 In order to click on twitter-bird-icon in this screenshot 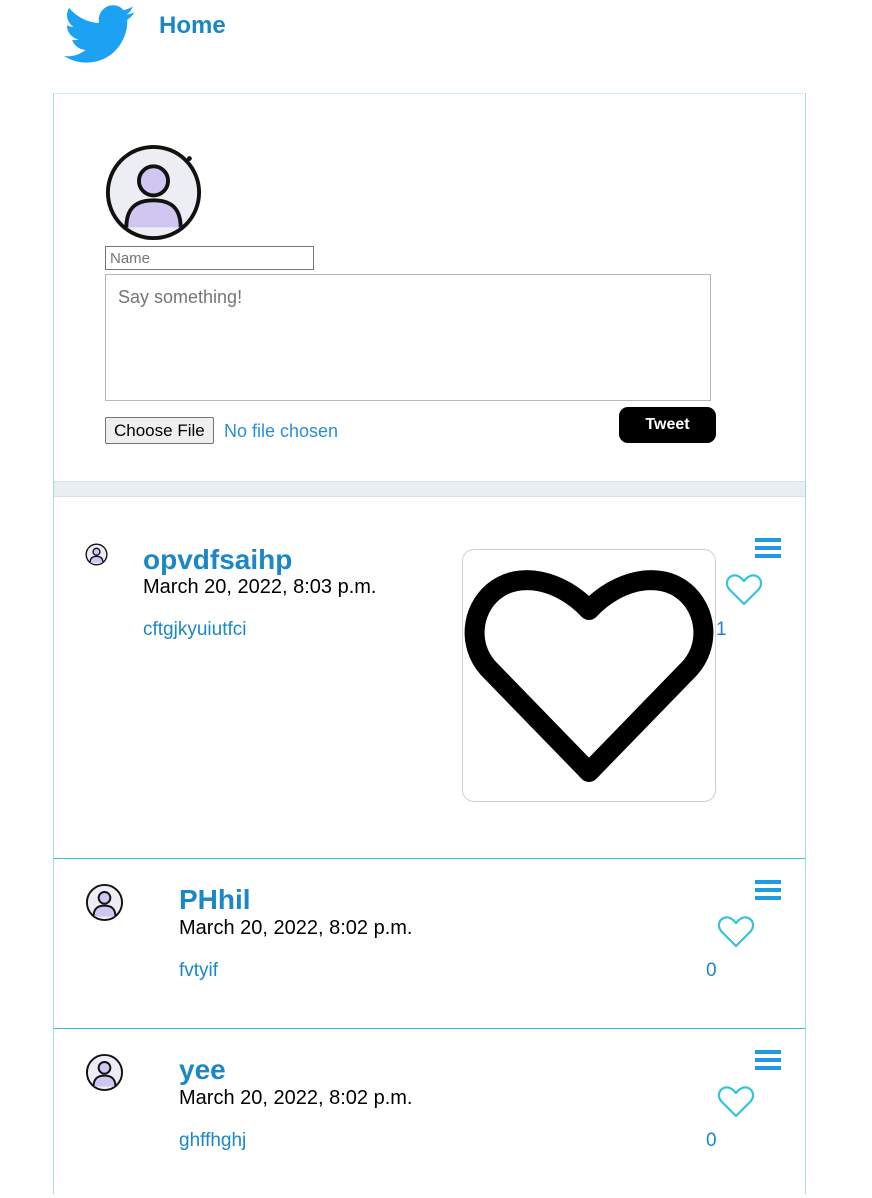, I will do `click(100, 35)`.